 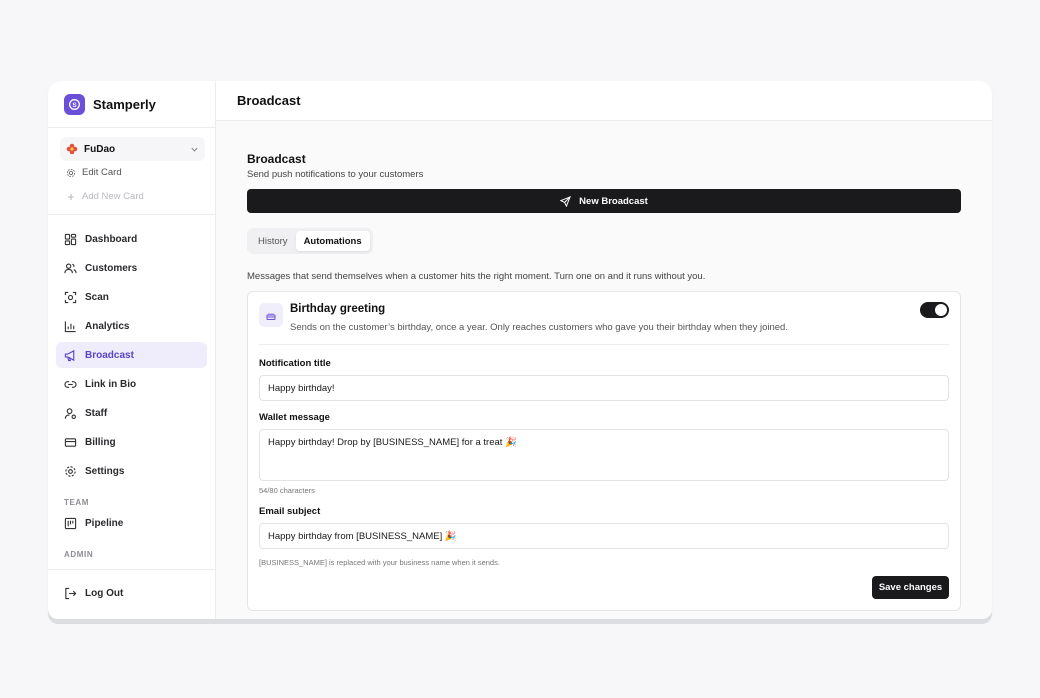 What do you see at coordinates (70, 523) in the screenshot?
I see `pipeline-icon` at bounding box center [70, 523].